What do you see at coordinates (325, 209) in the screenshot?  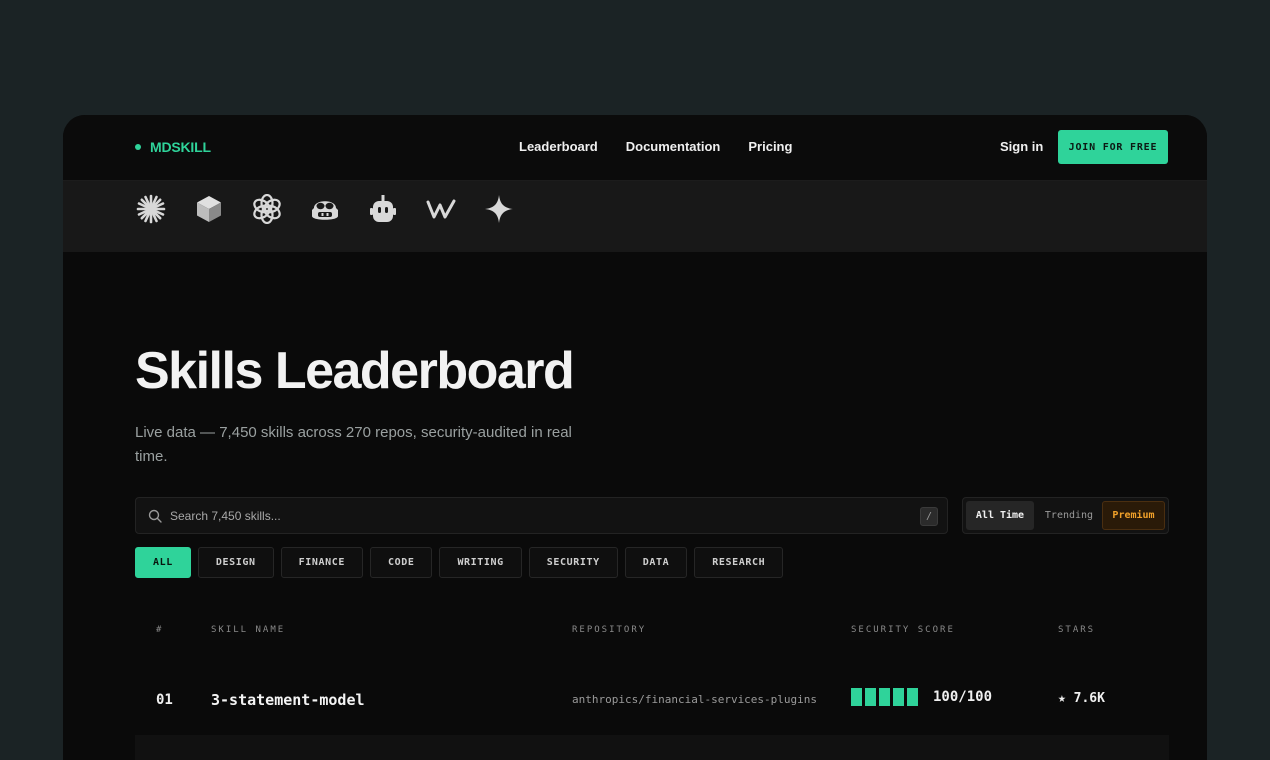 I see `copilot-icon` at bounding box center [325, 209].